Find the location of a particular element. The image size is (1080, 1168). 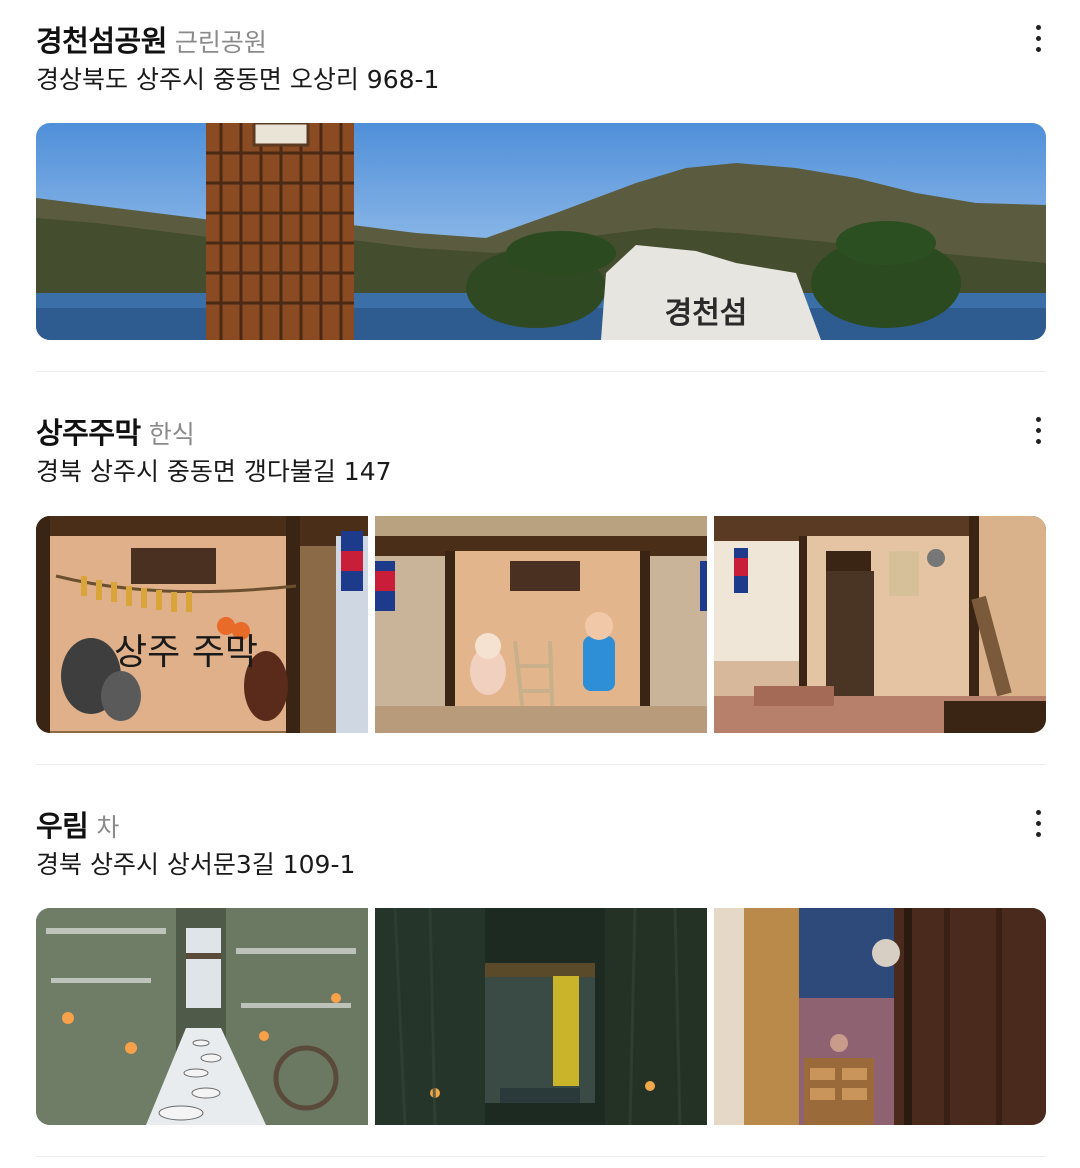

place-header: 상주주막 한식 is located at coordinates (115, 431).